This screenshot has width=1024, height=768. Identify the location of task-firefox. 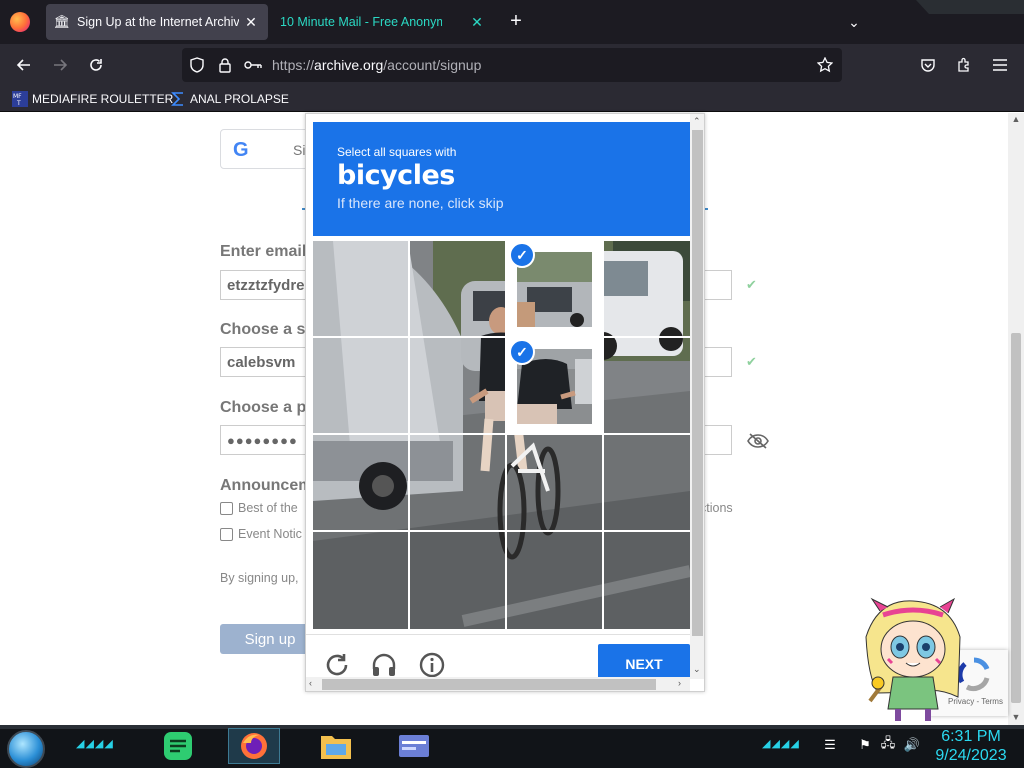
(254, 746).